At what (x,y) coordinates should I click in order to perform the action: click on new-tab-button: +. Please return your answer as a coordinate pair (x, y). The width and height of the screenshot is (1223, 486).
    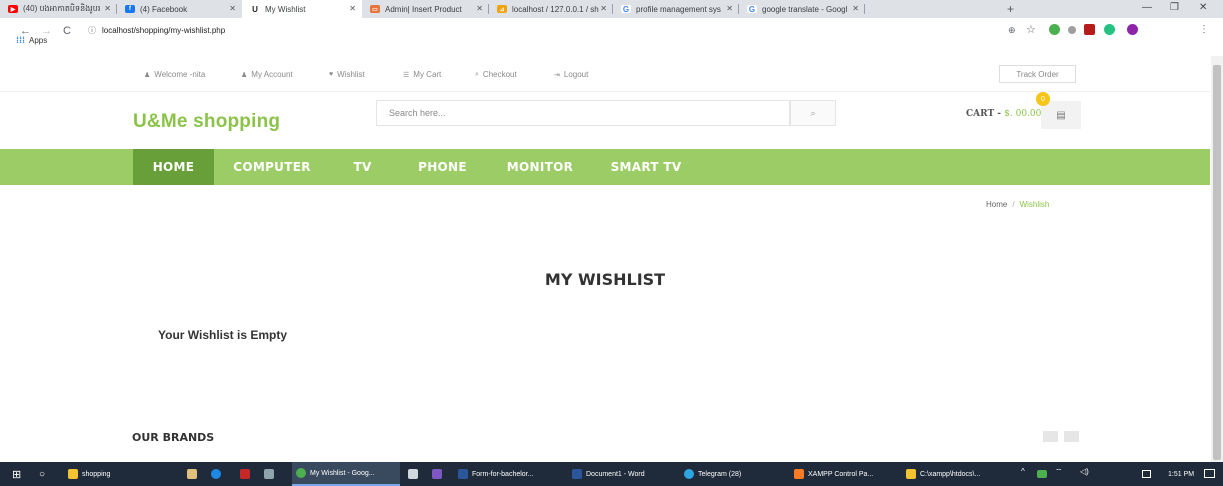
    Looking at the image, I should click on (1010, 9).